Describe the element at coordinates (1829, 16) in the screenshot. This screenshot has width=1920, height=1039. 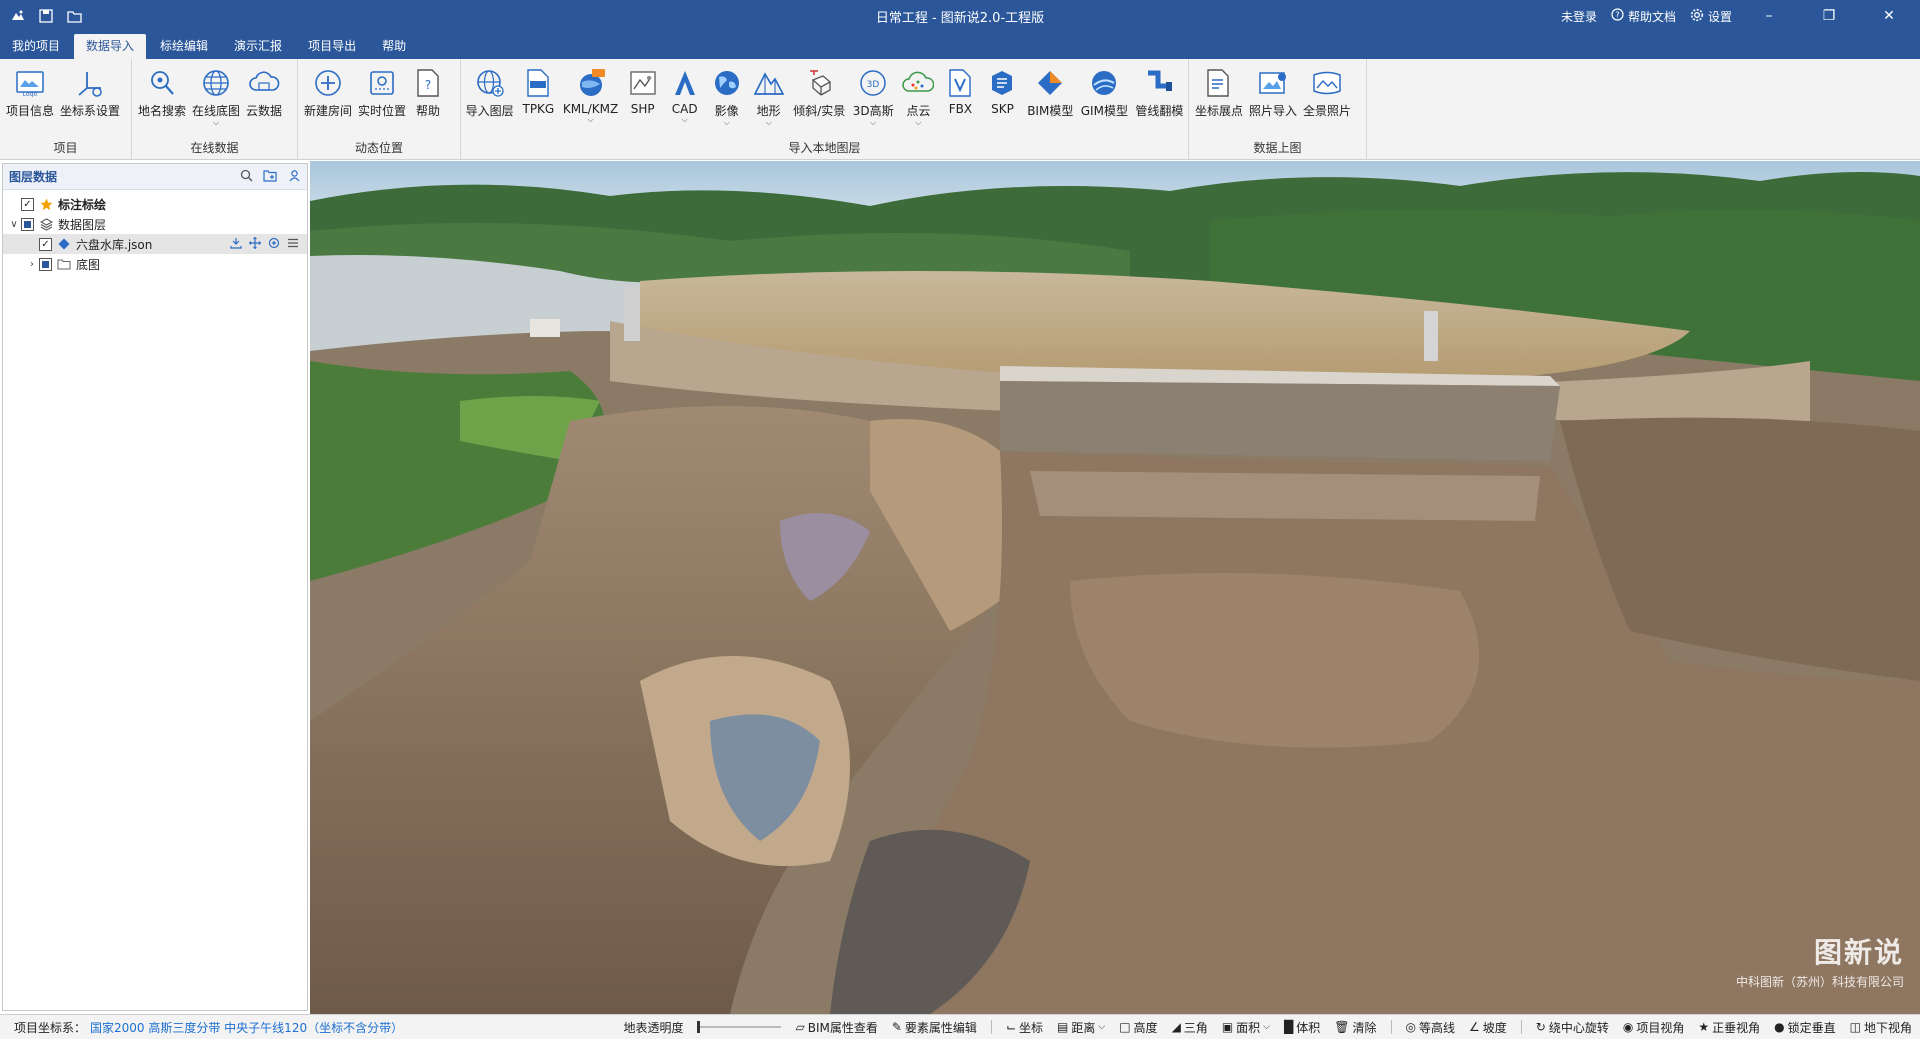
I see `restore-button: ❐` at that location.